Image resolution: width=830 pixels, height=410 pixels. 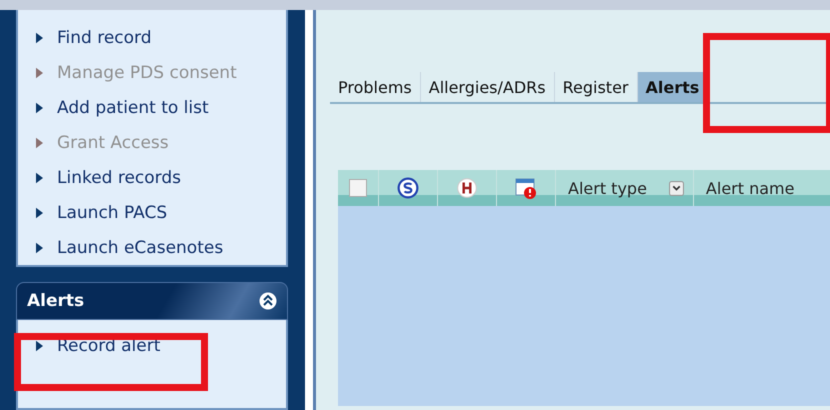 What do you see at coordinates (152, 212) in the screenshot?
I see `sidebar-link: Launch PACS` at bounding box center [152, 212].